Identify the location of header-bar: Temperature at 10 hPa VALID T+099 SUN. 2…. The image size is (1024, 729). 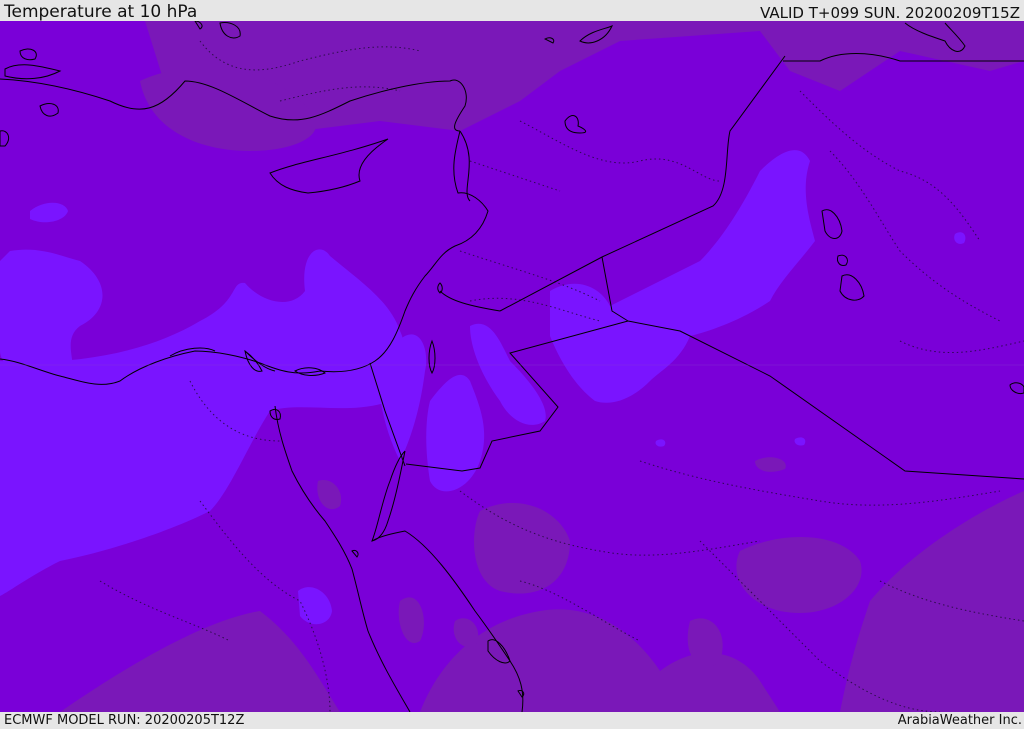
(512, 10).